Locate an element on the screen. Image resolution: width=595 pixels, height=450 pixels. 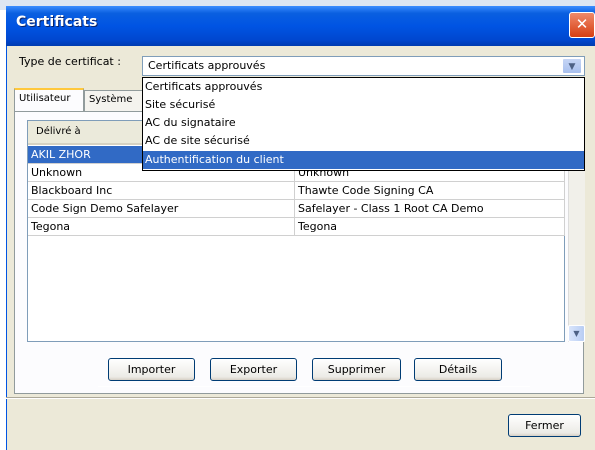
close-window-button: ✕ is located at coordinates (582, 25).